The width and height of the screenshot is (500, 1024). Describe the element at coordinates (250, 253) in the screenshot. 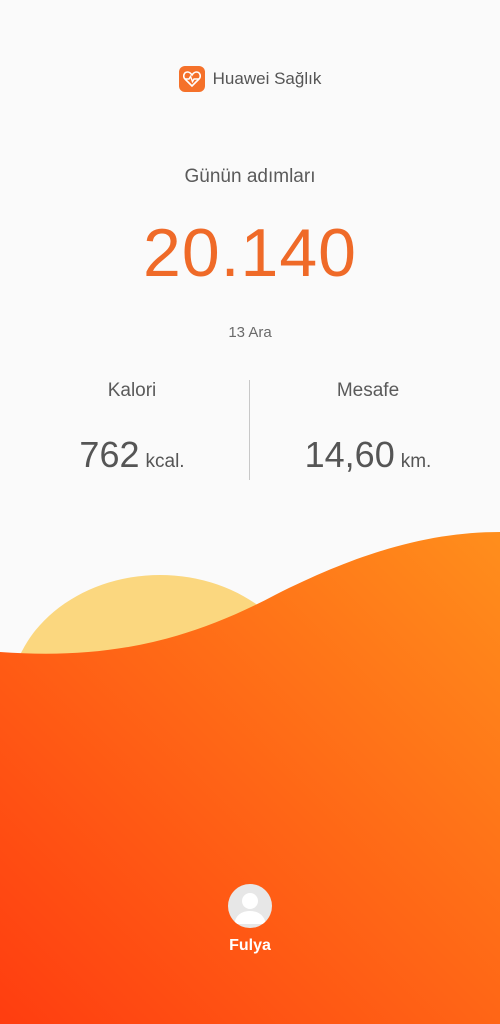

I see `steps-count: 20.140` at that location.